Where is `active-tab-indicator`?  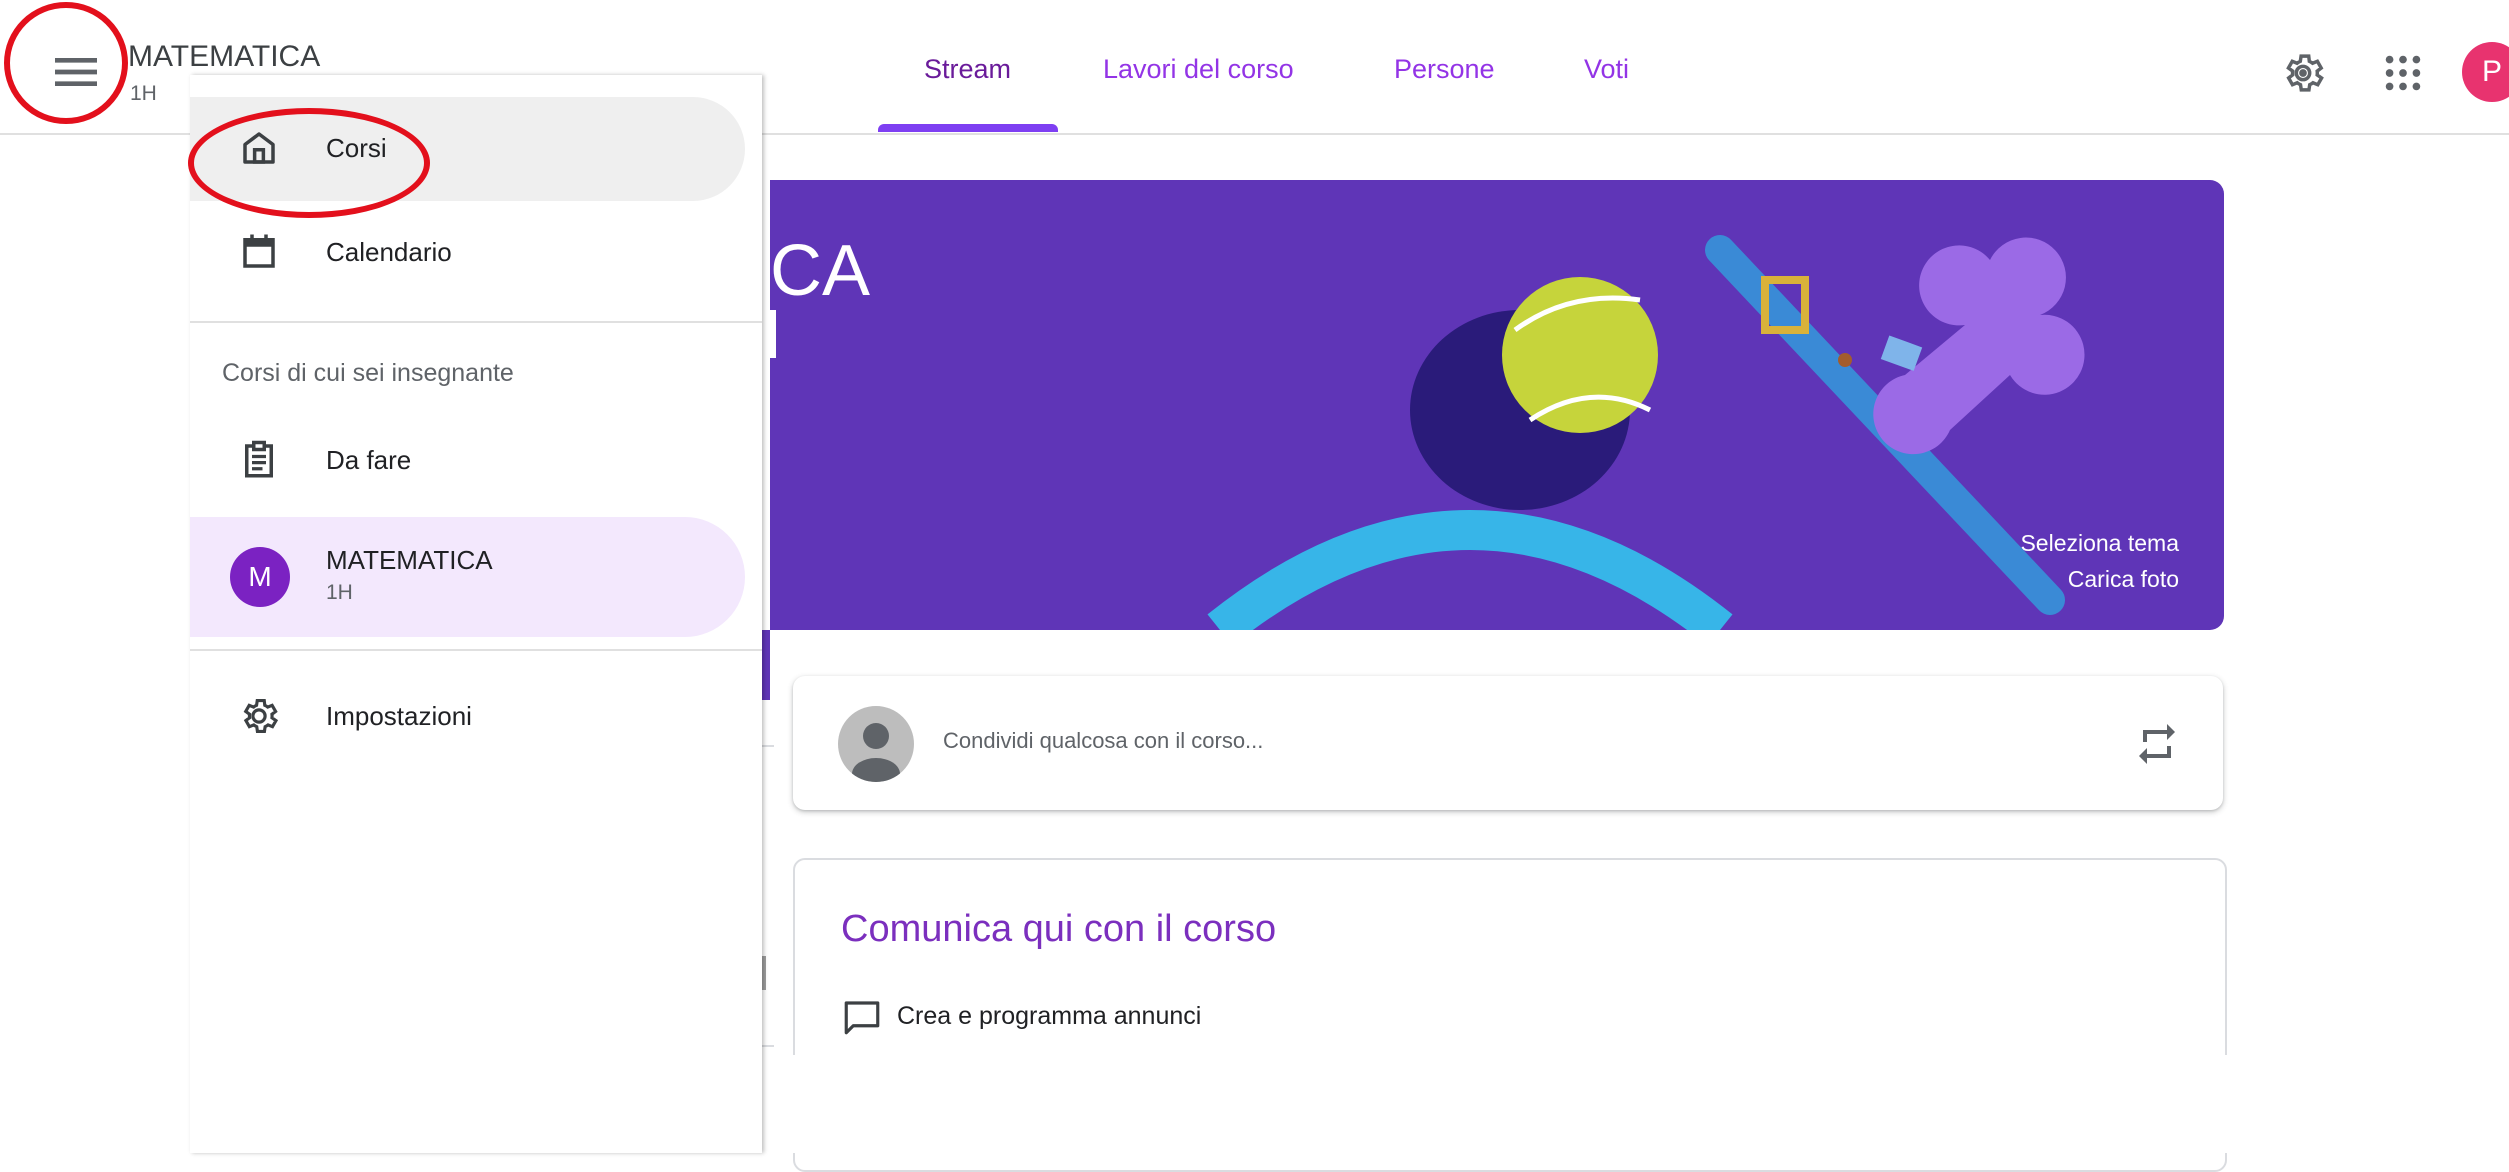 active-tab-indicator is located at coordinates (968, 128).